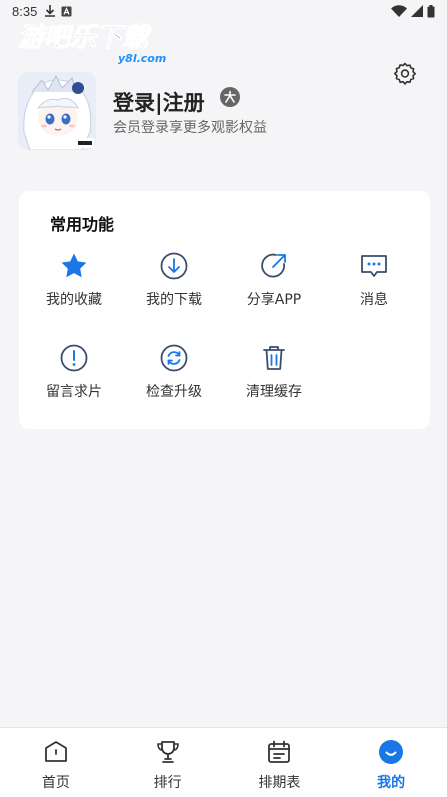 This screenshot has width=447, height=797. Describe the element at coordinates (55, 751) in the screenshot. I see `home-icon` at that location.